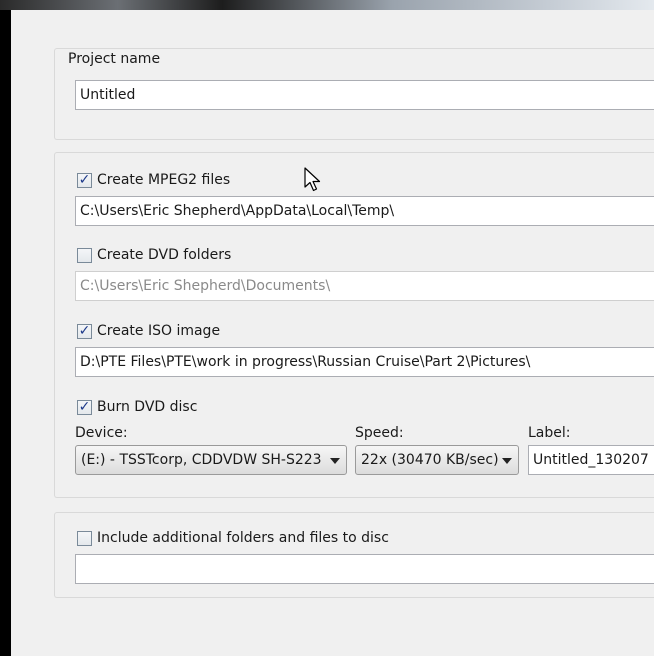  What do you see at coordinates (84, 538) in the screenshot?
I see `include-additional-checkbox` at bounding box center [84, 538].